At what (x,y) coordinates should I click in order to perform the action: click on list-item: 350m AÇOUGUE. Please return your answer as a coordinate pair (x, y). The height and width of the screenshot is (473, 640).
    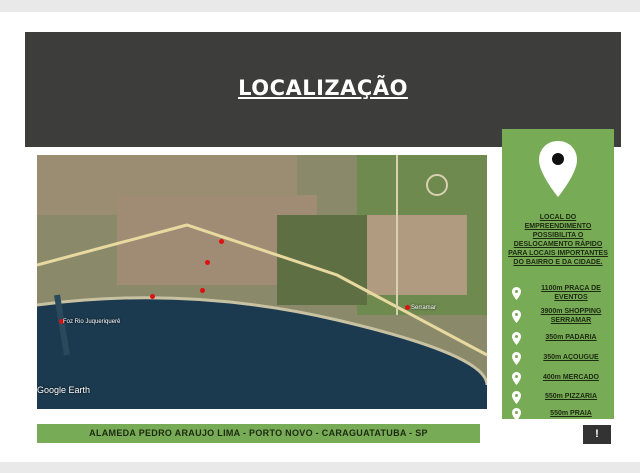
    Looking at the image, I should click on (562, 358).